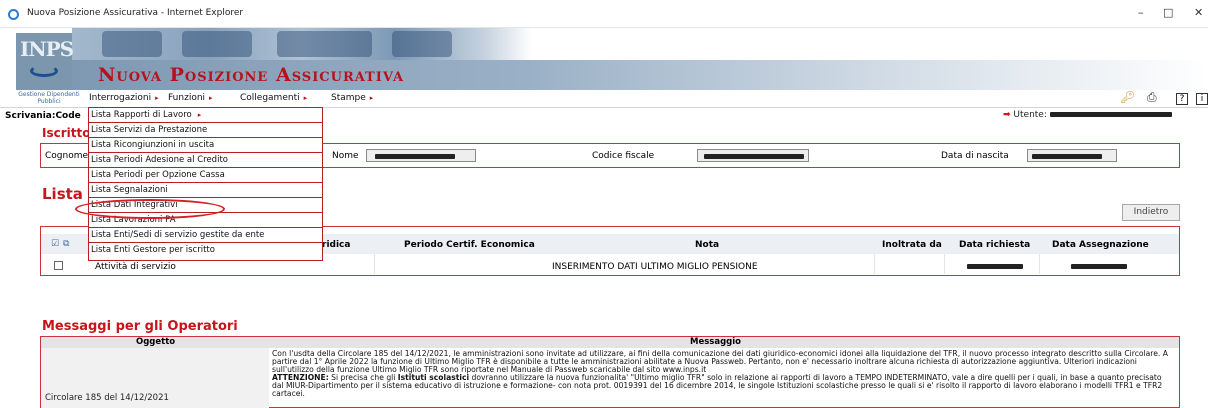 This screenshot has height=408, width=1208. What do you see at coordinates (205, 175) in the screenshot?
I see `menu-item-opzione-cassa: Lista Periodi per Opzione Cassa` at bounding box center [205, 175].